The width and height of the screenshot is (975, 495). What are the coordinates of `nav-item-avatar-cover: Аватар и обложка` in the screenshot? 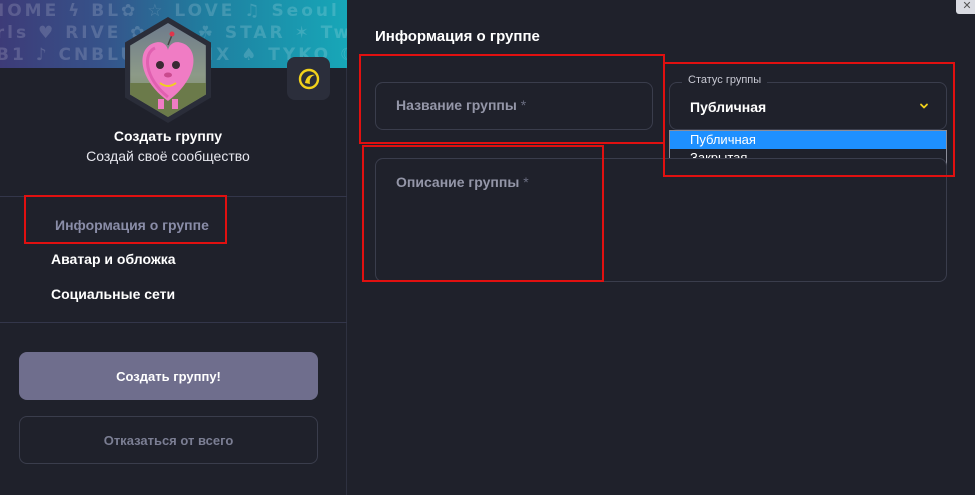 It's located at (113, 259).